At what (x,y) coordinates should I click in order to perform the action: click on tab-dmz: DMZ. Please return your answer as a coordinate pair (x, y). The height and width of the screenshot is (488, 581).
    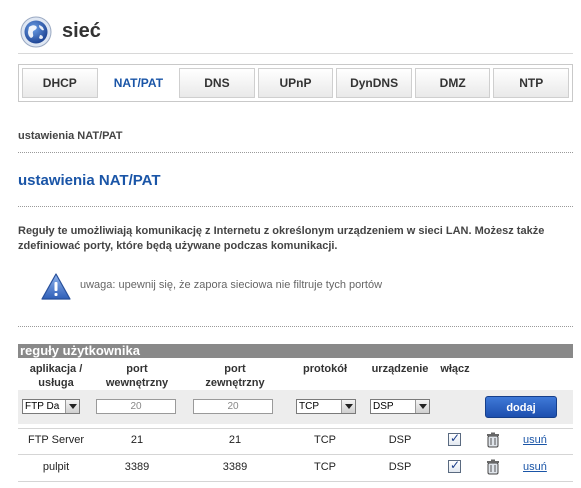
    Looking at the image, I should click on (452, 83).